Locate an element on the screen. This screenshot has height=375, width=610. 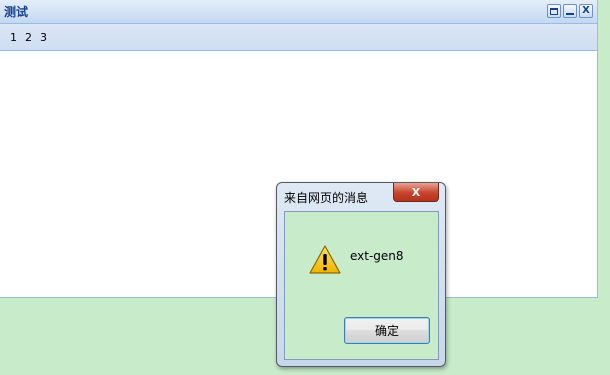
window-toolbar: 1 2 3 is located at coordinates (298, 37).